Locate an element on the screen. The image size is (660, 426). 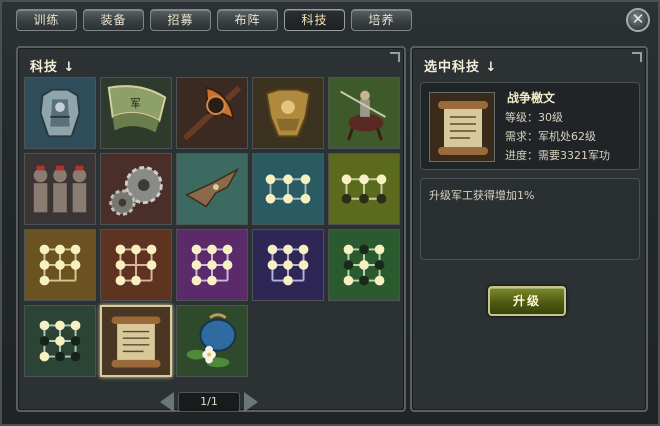
war-banner-icon: 军 is located at coordinates (136, 113).